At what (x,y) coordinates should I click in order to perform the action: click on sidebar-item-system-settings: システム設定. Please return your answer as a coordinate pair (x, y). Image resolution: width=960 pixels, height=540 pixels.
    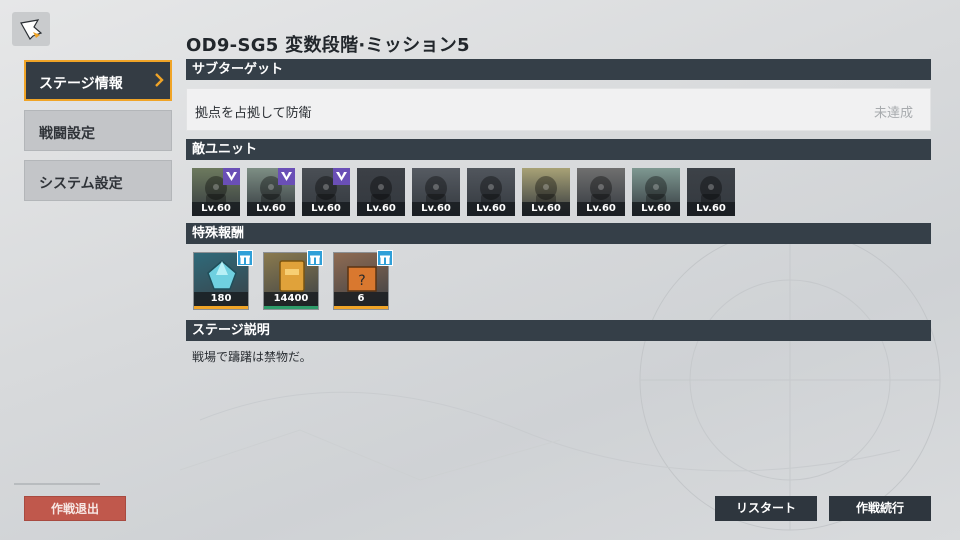
    Looking at the image, I should click on (98, 180).